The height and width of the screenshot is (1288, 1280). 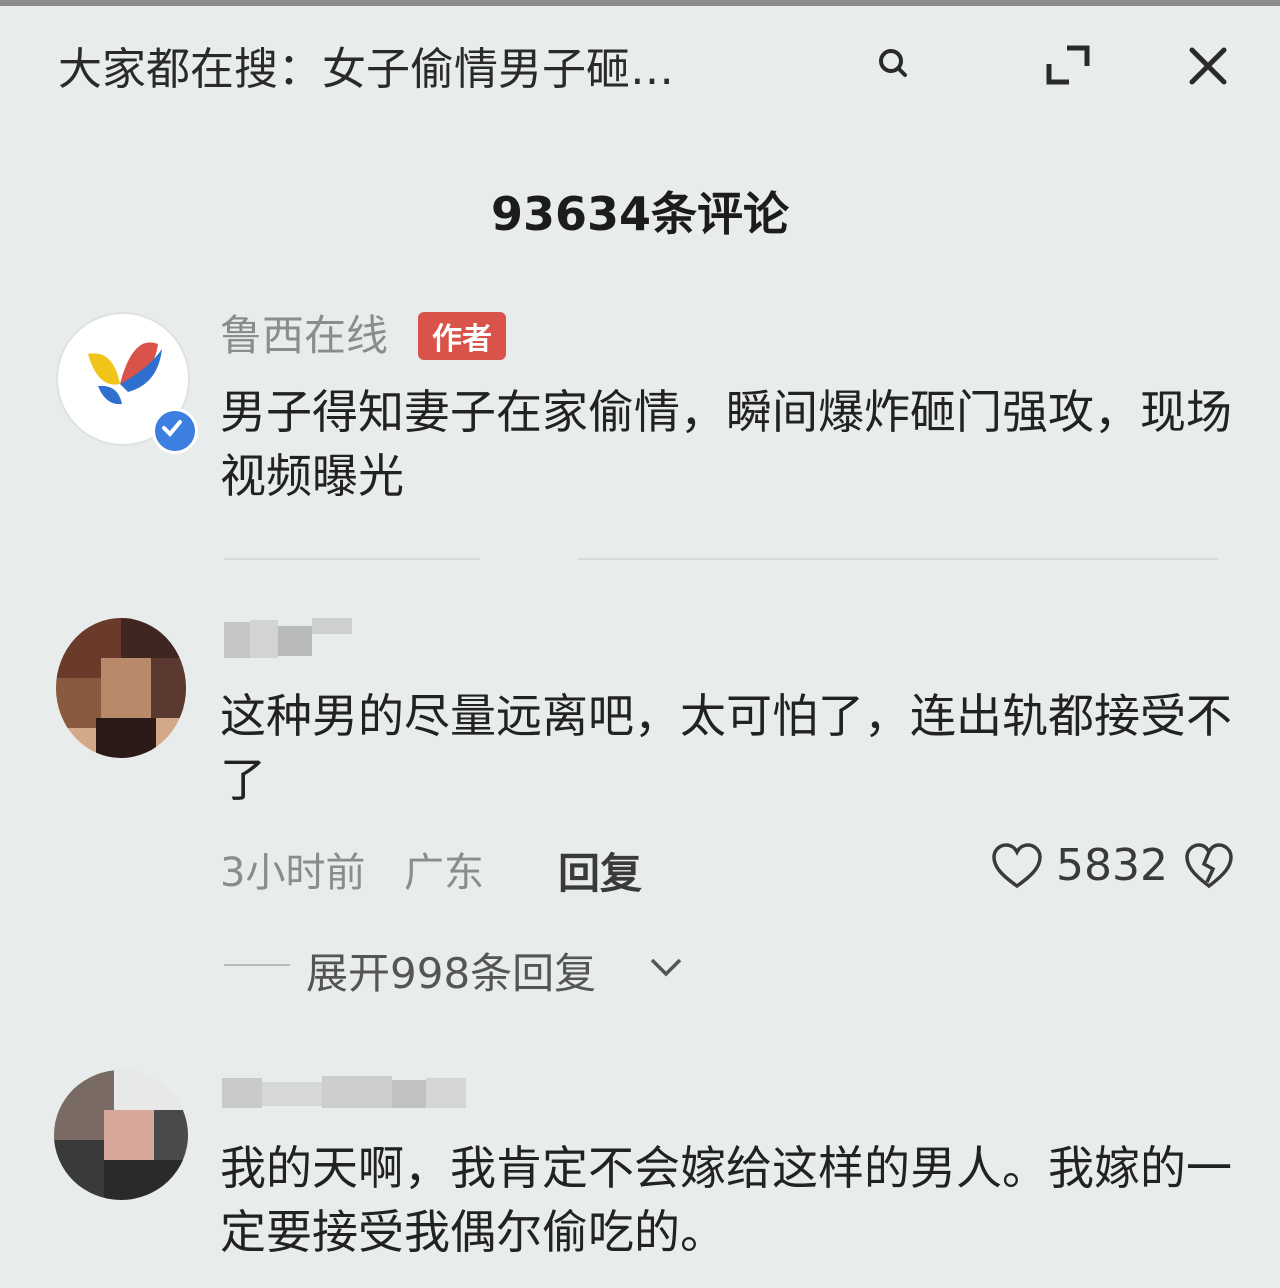 I want to click on author-username: 鲁西在线, so click(x=304, y=332).